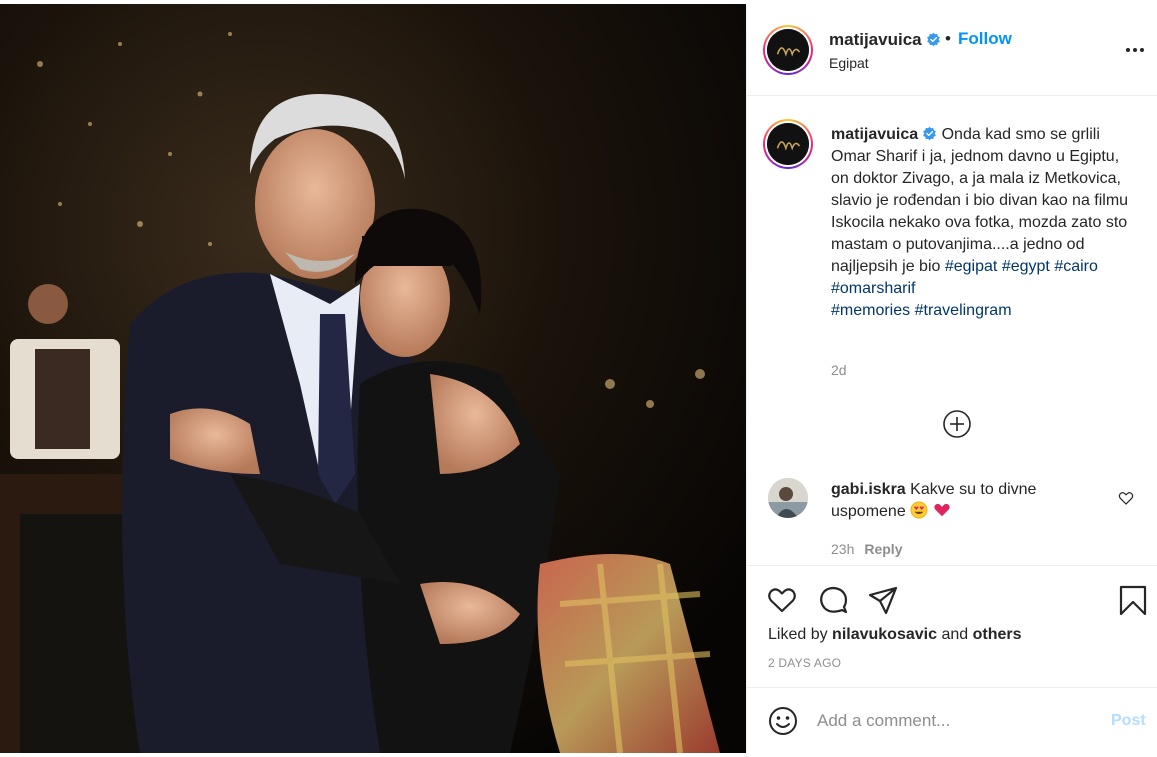 The width and height of the screenshot is (1157, 757). I want to click on caption-avatar, so click(788, 144).